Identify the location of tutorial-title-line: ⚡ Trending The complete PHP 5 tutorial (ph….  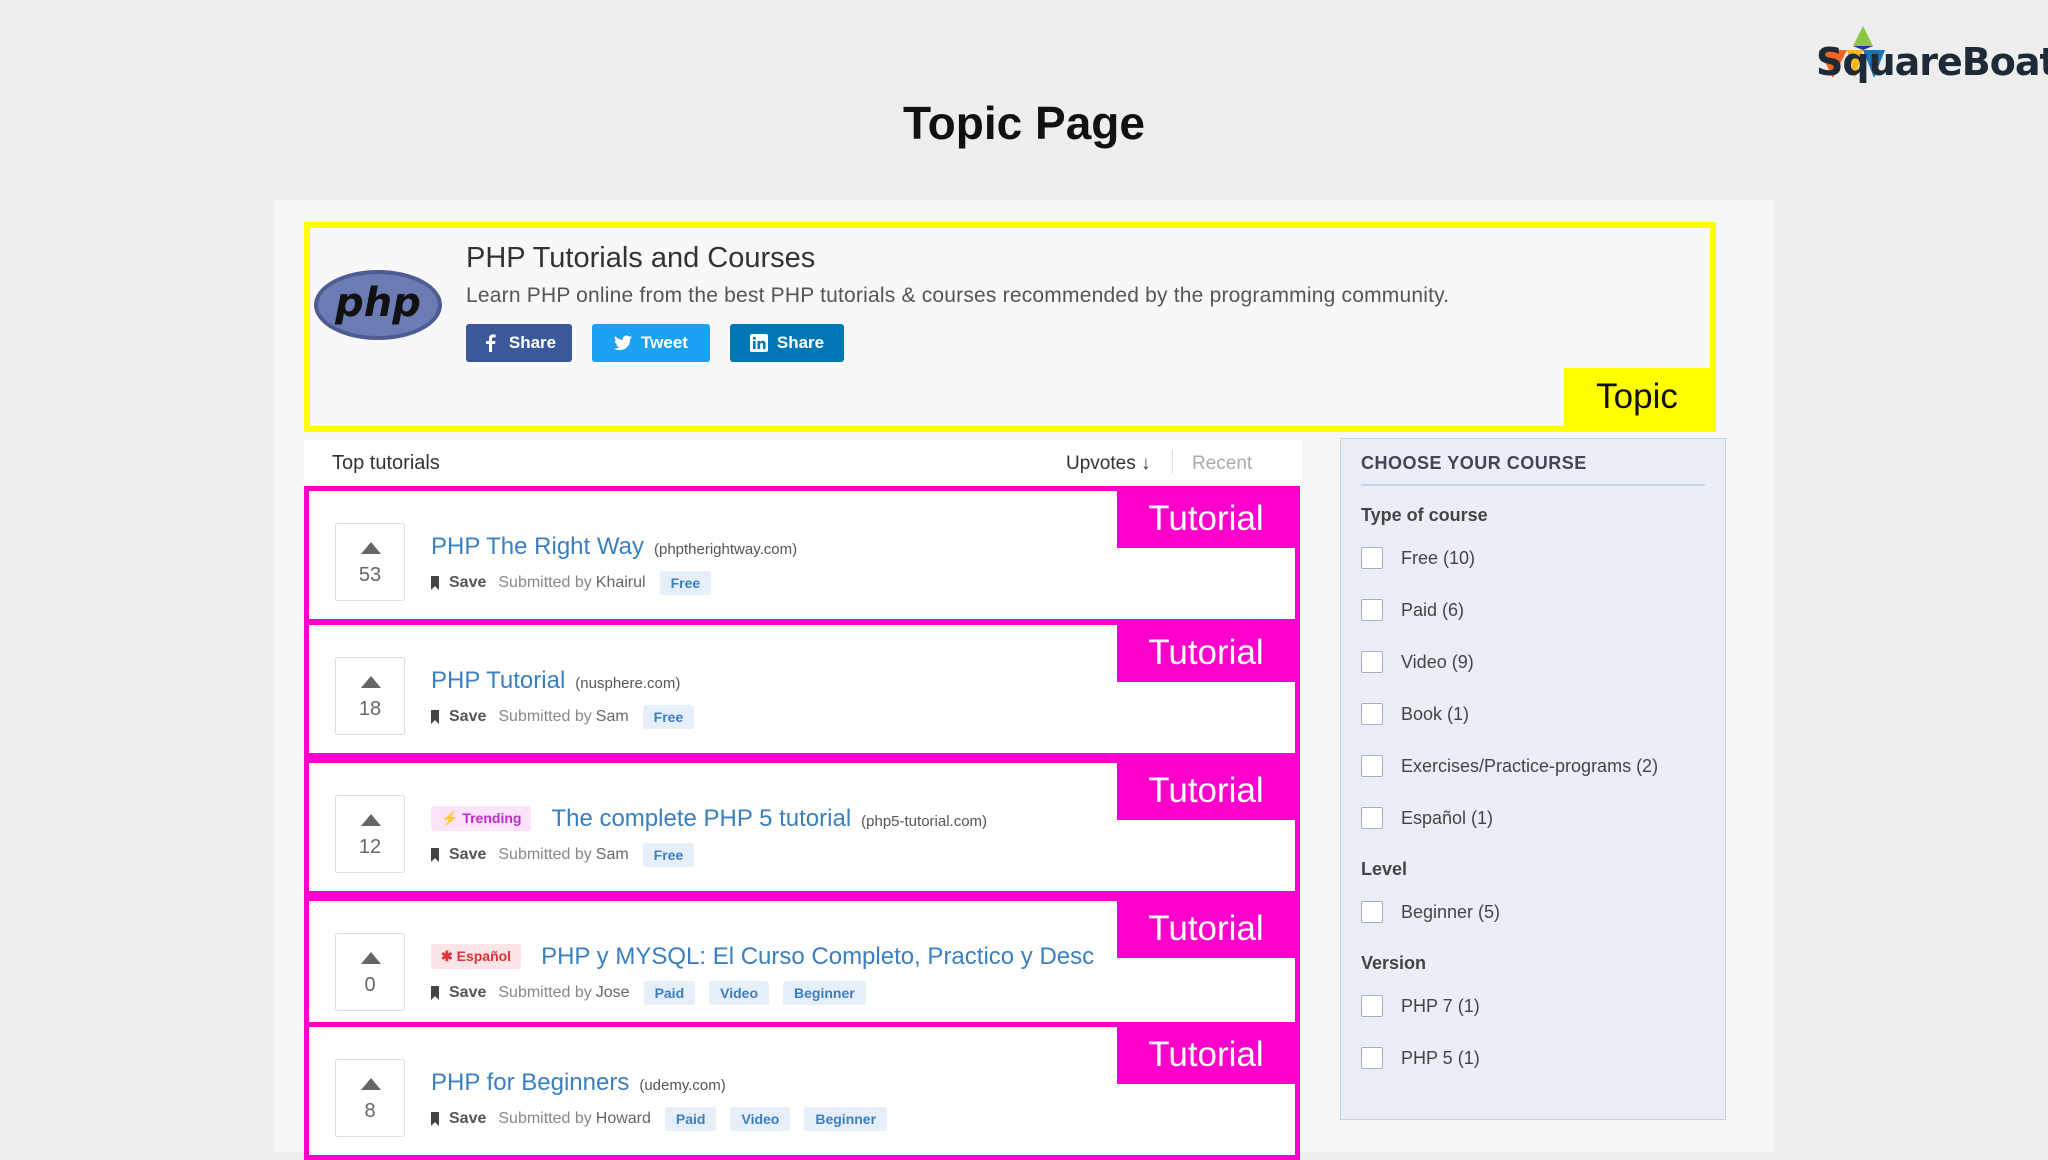
(709, 819).